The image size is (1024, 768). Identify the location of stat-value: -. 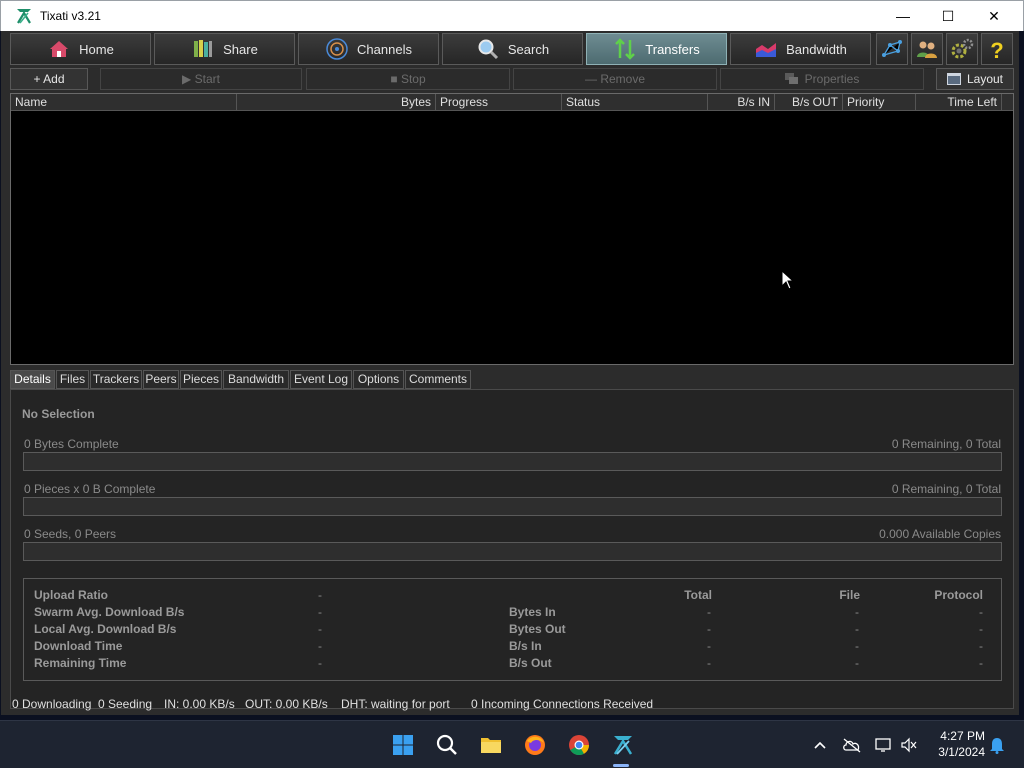
(320, 629).